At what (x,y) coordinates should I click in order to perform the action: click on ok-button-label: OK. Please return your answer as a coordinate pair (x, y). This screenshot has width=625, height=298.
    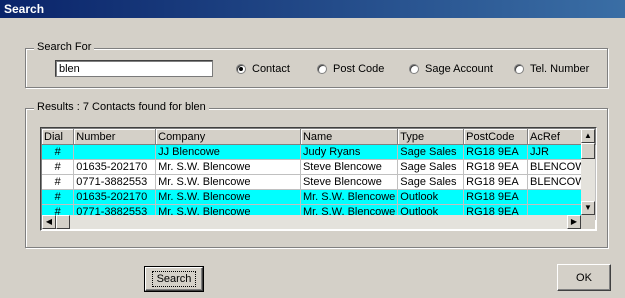
    Looking at the image, I should click on (584, 277).